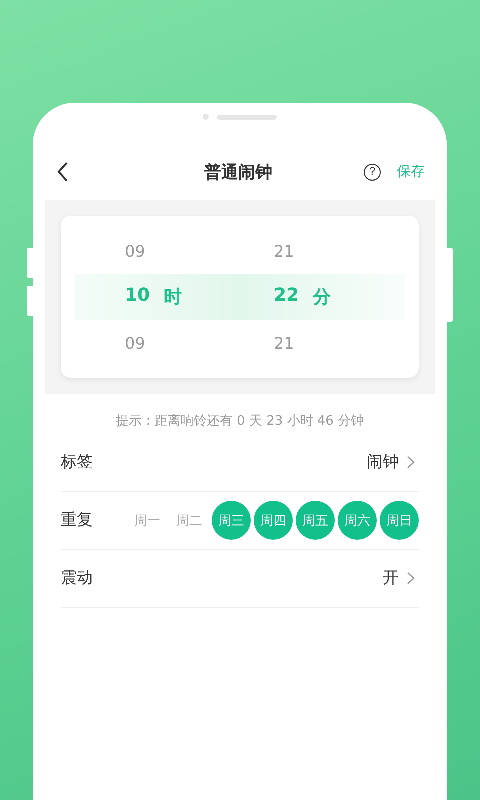 This screenshot has width=480, height=800. What do you see at coordinates (63, 172) in the screenshot?
I see `back-icon` at bounding box center [63, 172].